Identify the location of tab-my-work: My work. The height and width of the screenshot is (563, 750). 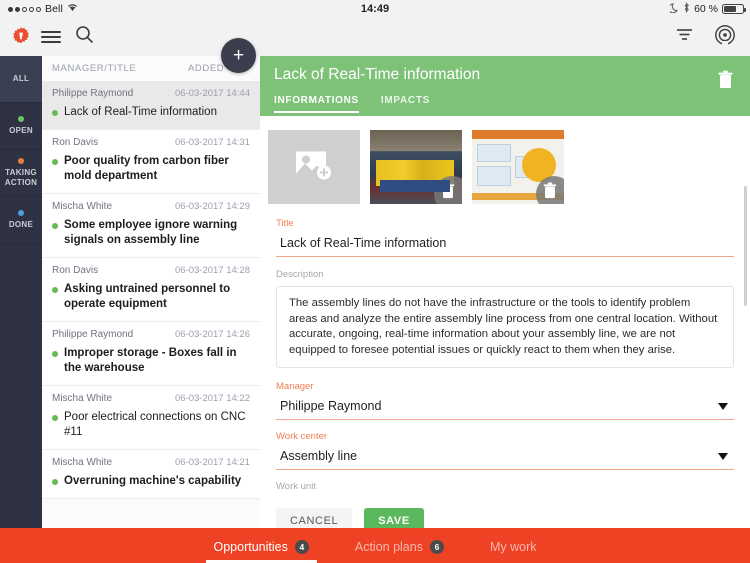
(513, 545).